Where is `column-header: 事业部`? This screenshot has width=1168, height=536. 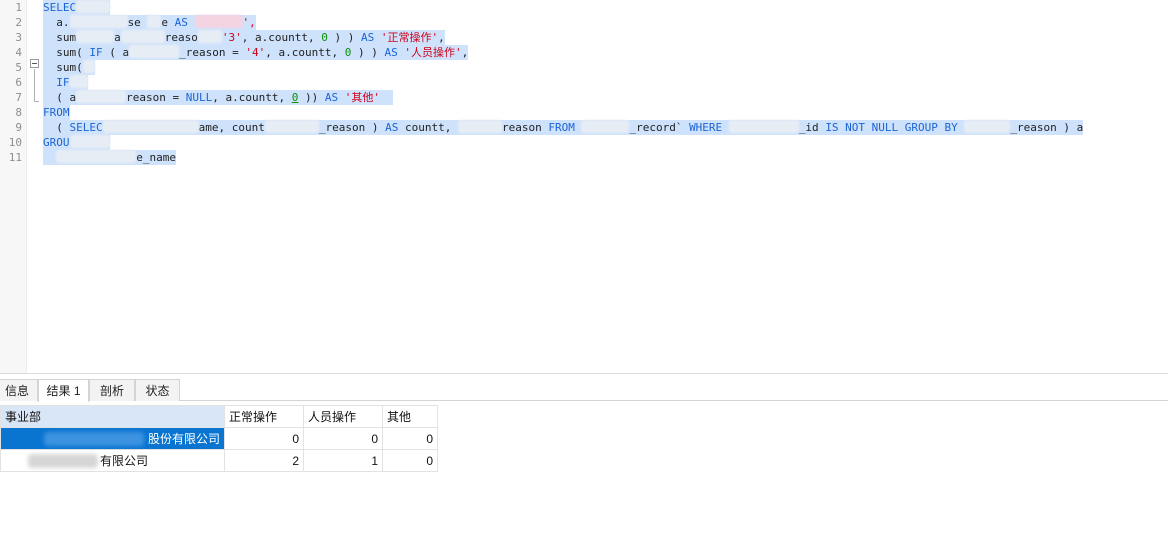 column-header: 事业部 is located at coordinates (112, 416).